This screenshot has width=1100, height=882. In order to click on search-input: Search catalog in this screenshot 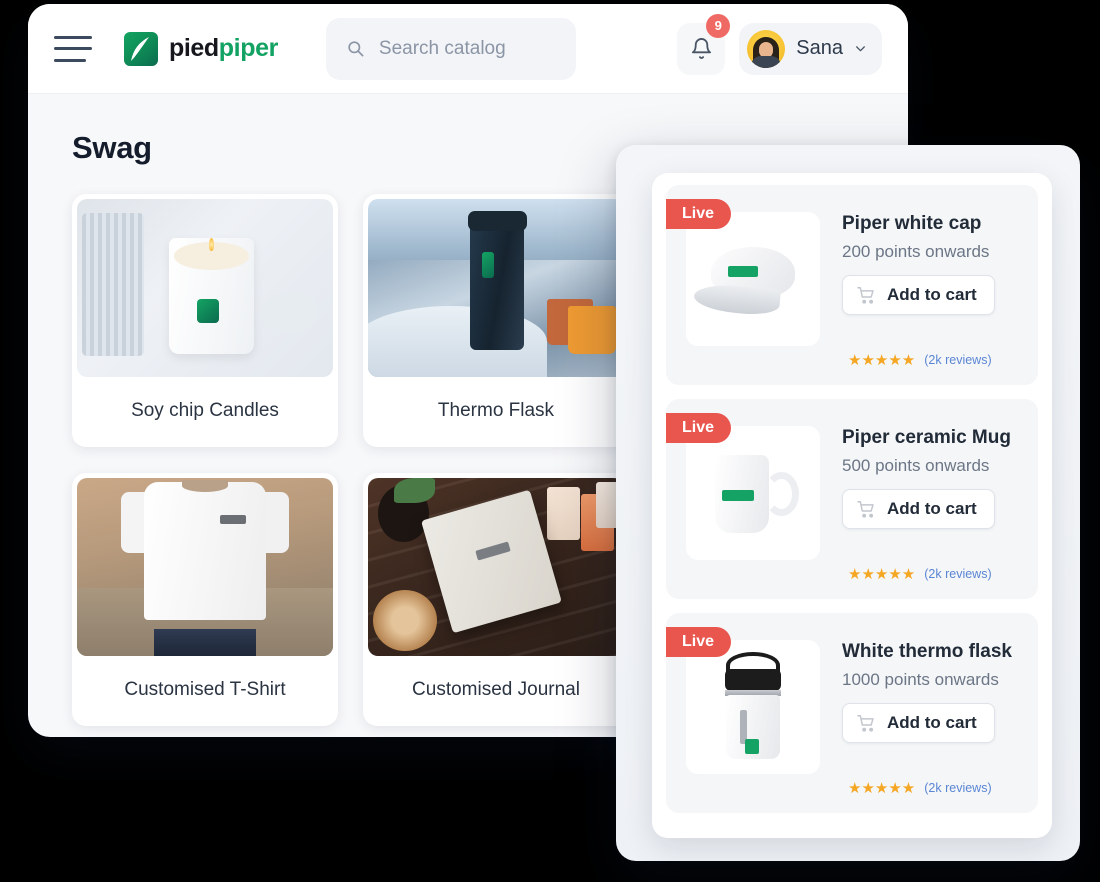, I will do `click(450, 48)`.